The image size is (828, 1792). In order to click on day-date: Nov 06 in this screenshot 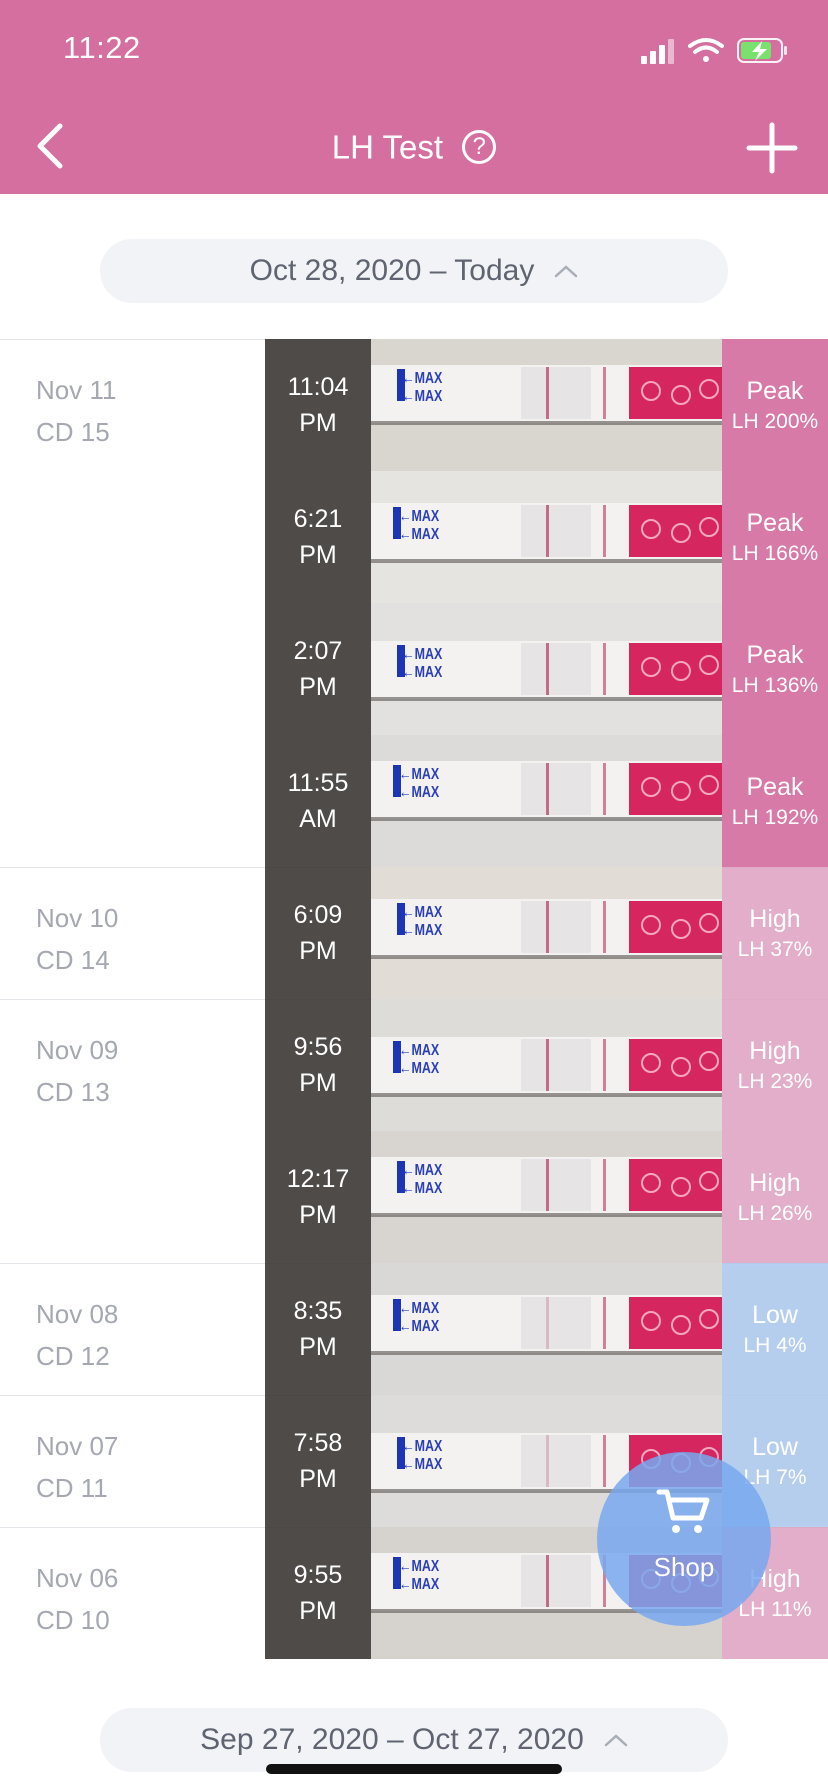, I will do `click(77, 1578)`.